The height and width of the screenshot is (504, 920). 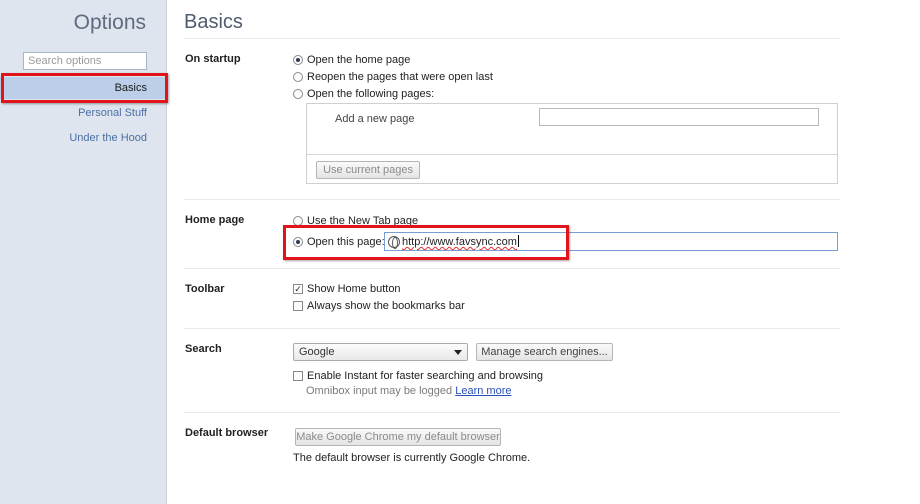 What do you see at coordinates (398, 437) in the screenshot?
I see `make-default-browser-button: Make Google Chrome my default browser` at bounding box center [398, 437].